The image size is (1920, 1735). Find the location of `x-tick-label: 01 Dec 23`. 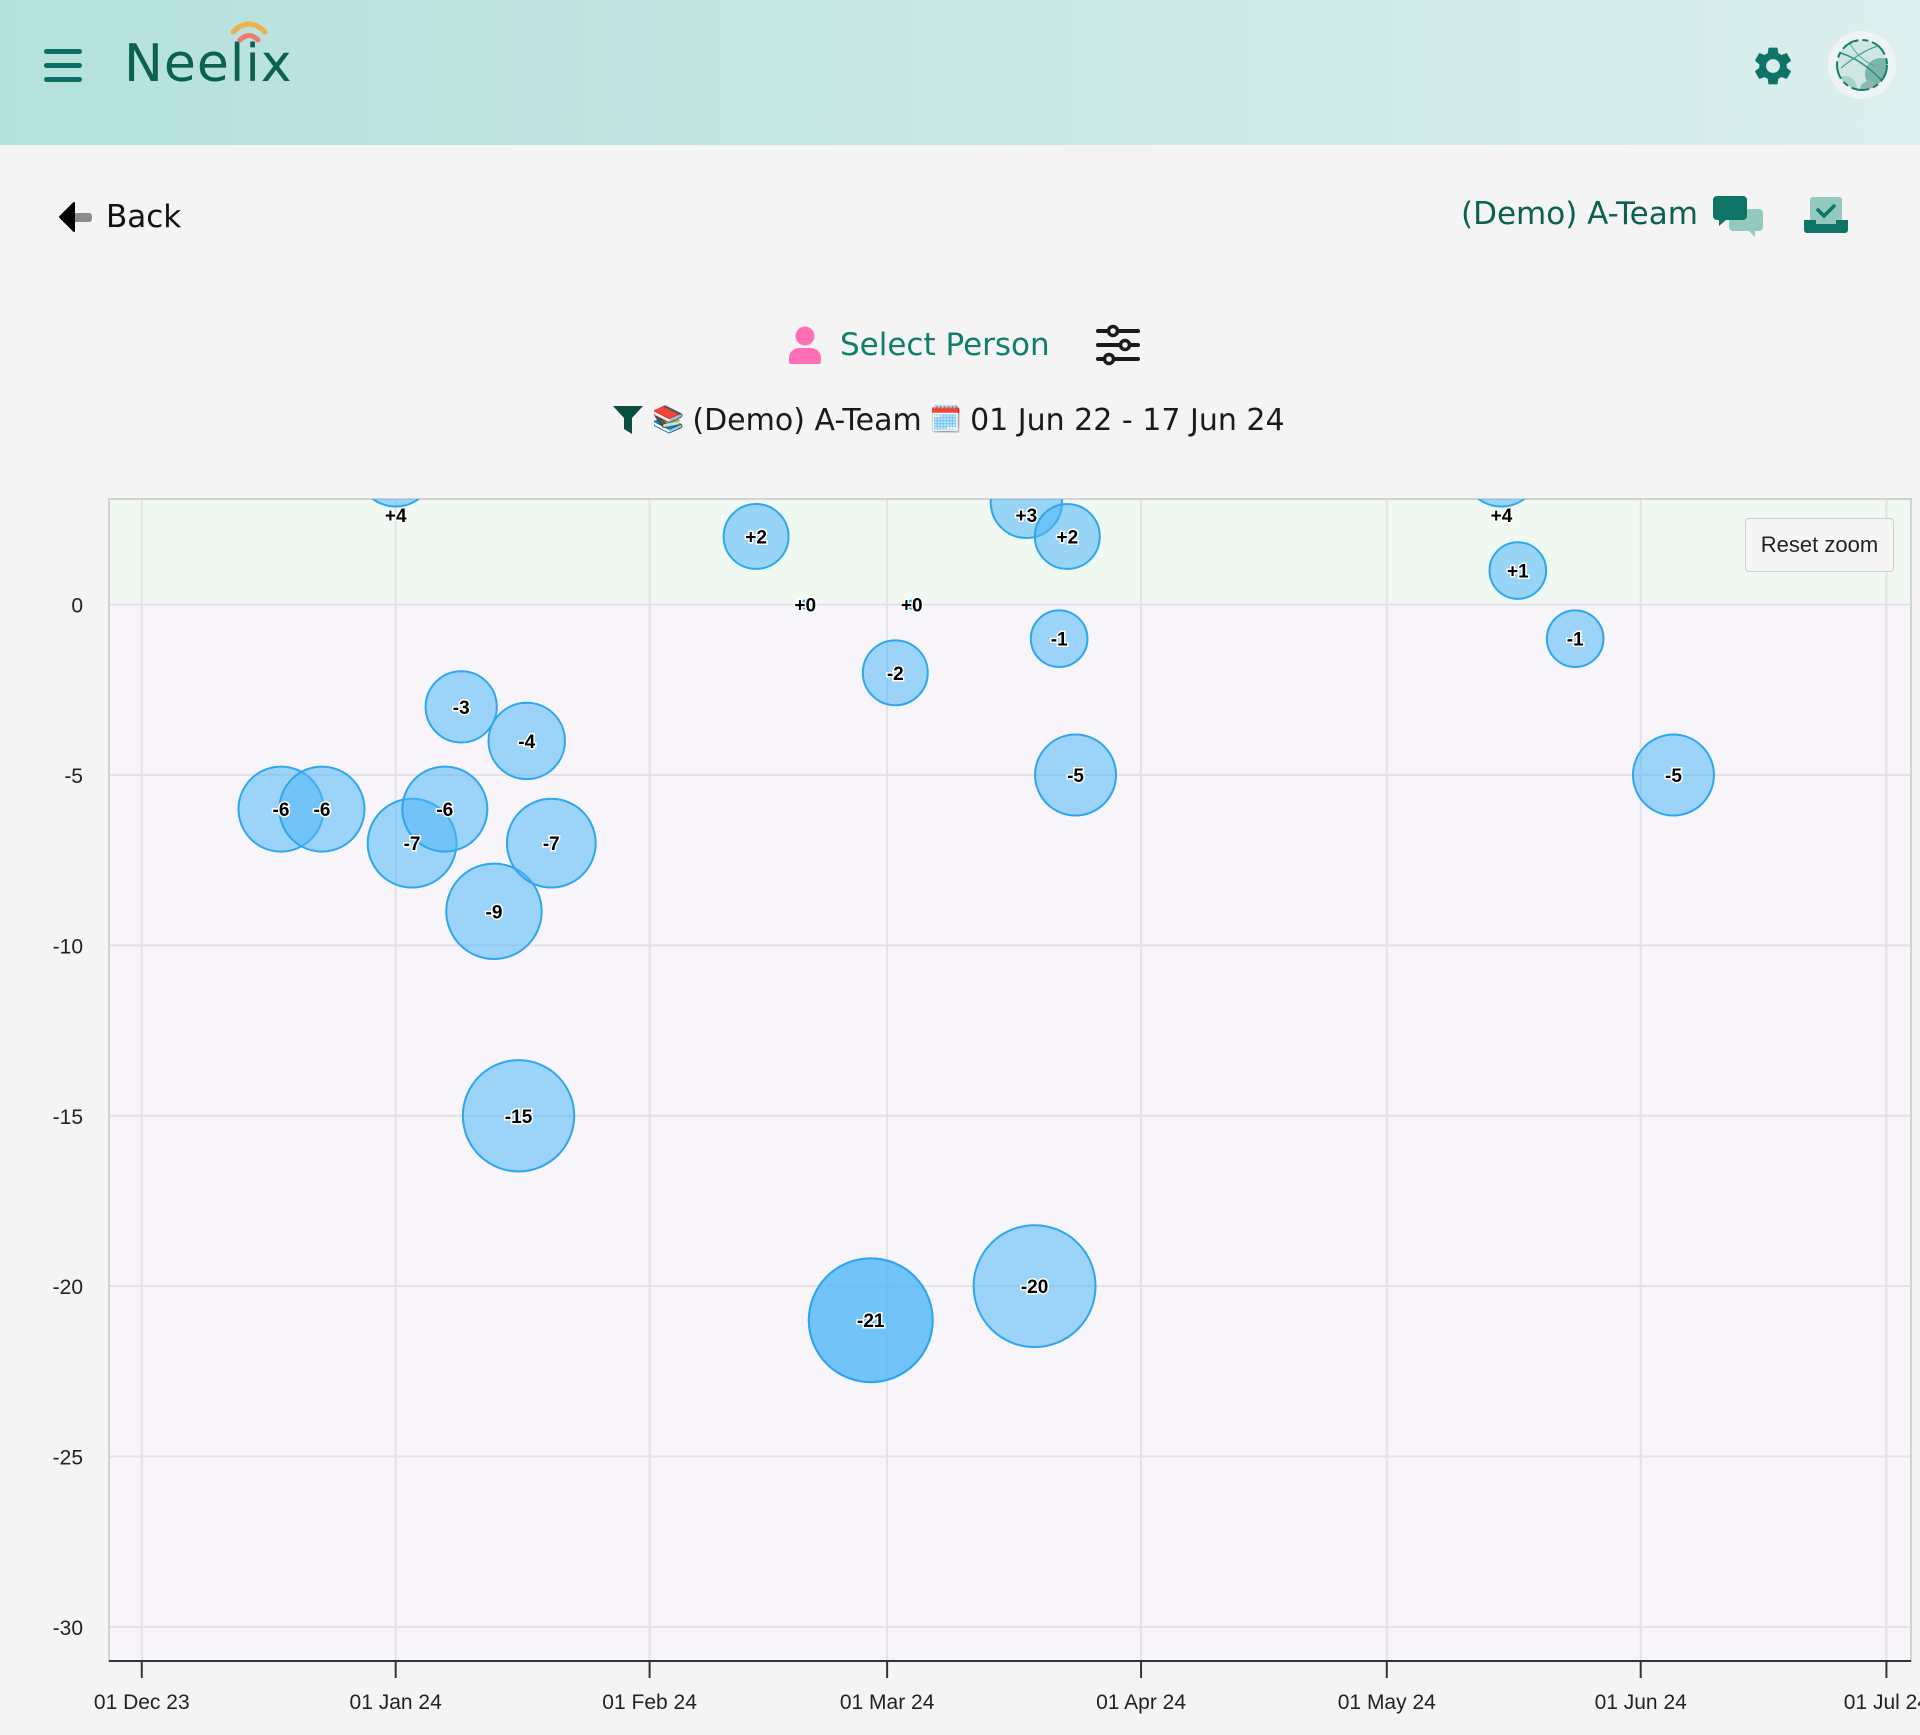

x-tick-label: 01 Dec 23 is located at coordinates (142, 1702).